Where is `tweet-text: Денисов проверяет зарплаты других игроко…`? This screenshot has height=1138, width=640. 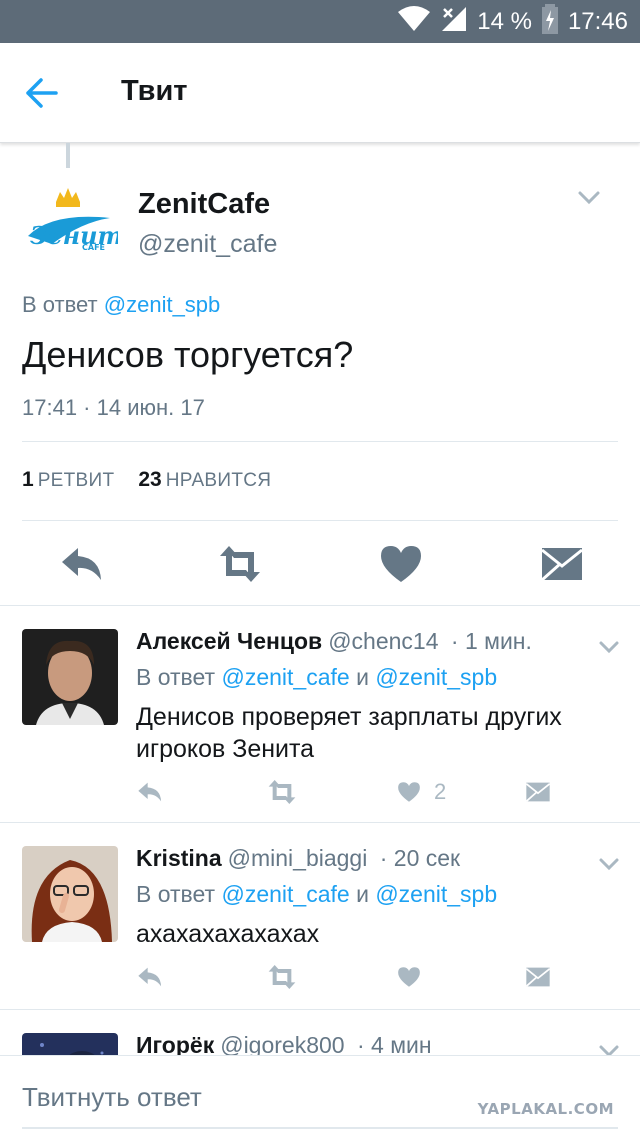 tweet-text: Денисов проверяет зарплаты других игроко… is located at coordinates (349, 733).